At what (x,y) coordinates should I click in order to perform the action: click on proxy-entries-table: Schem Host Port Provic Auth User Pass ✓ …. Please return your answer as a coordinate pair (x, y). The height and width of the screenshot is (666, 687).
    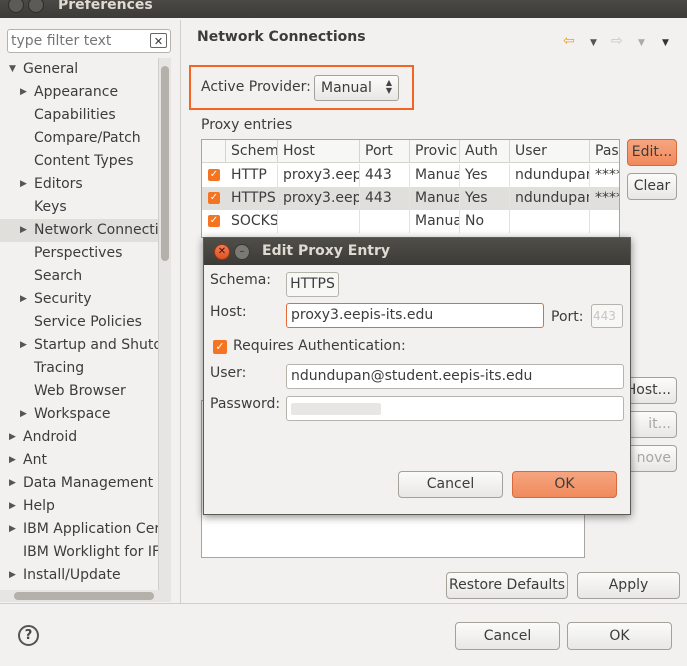
    Looking at the image, I should click on (410, 188).